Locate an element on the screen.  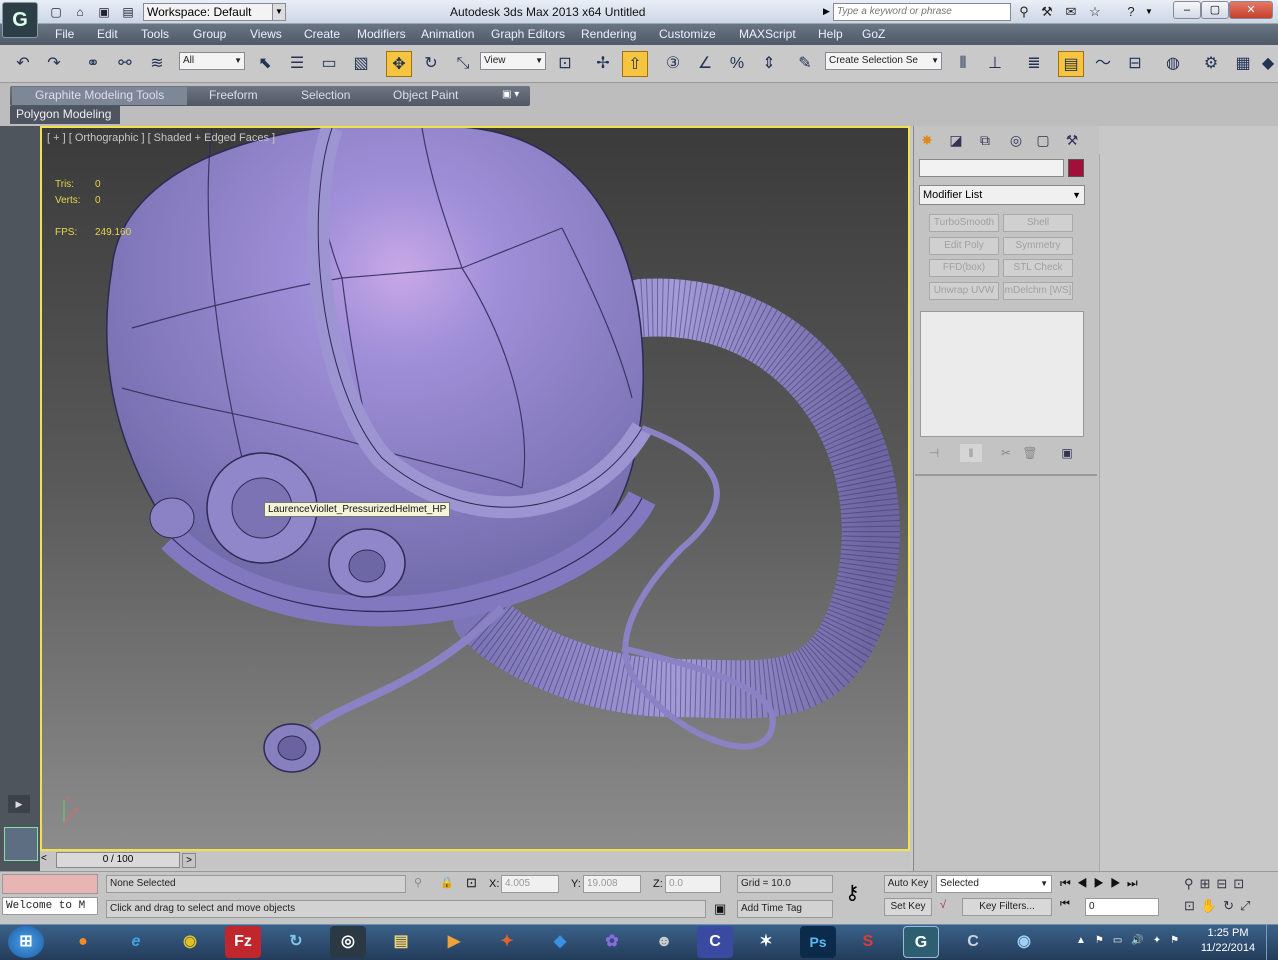
tab-freeform: Freeform is located at coordinates (233, 95).